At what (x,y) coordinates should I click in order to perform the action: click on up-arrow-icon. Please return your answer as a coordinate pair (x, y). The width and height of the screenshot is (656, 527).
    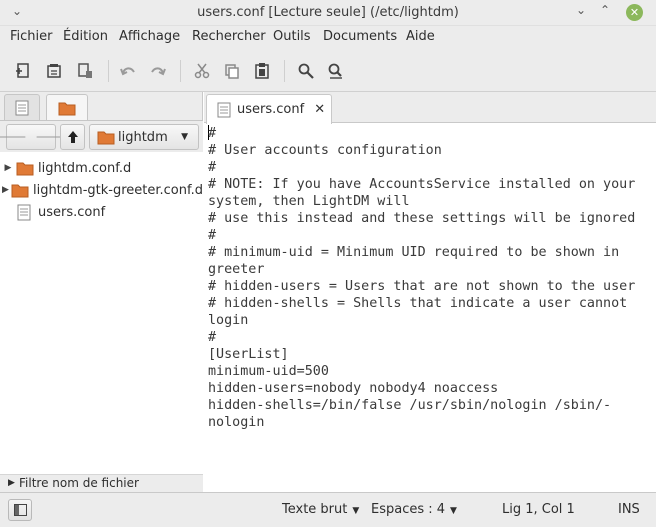
    Looking at the image, I should click on (72, 137).